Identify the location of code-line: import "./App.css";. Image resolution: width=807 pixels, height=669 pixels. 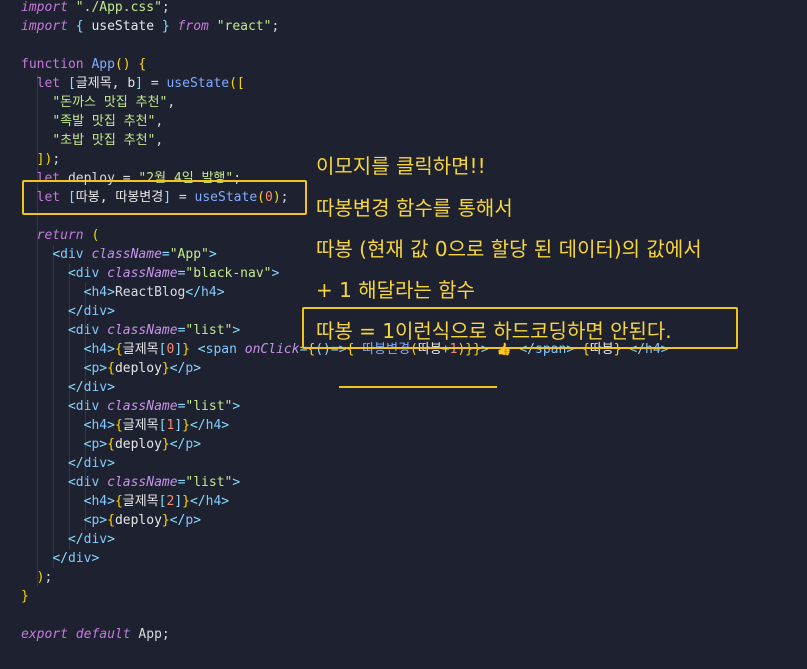
(95, 8).